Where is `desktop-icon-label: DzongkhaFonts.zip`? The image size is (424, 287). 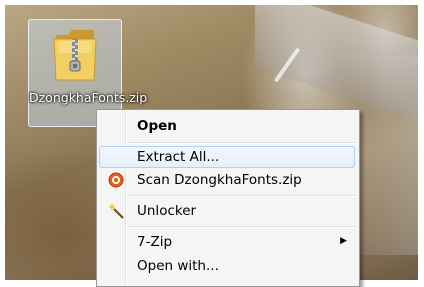 desktop-icon-label: DzongkhaFonts.zip is located at coordinates (88, 97).